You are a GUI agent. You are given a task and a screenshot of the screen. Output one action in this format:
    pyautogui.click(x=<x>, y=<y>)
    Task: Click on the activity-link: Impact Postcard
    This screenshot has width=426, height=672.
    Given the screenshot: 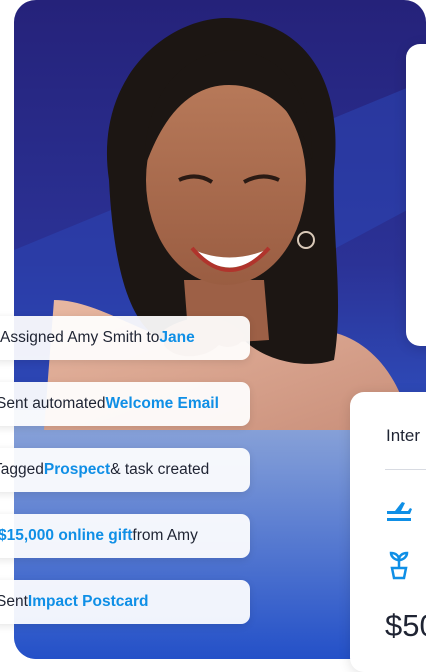 What is the action you would take?
    pyautogui.click(x=88, y=602)
    